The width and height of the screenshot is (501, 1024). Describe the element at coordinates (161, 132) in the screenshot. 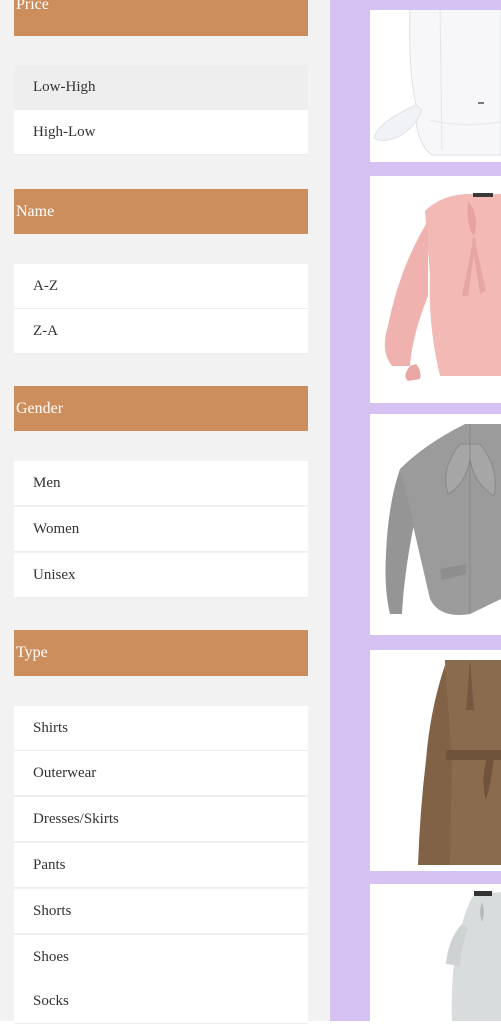

I see `price-option-high-low: High-Low` at that location.